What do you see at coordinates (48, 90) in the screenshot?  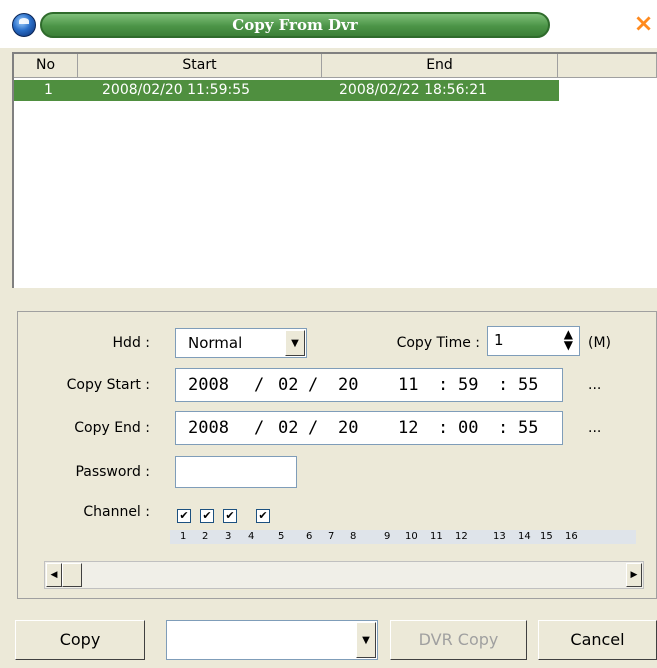 I see `row-no: 1` at bounding box center [48, 90].